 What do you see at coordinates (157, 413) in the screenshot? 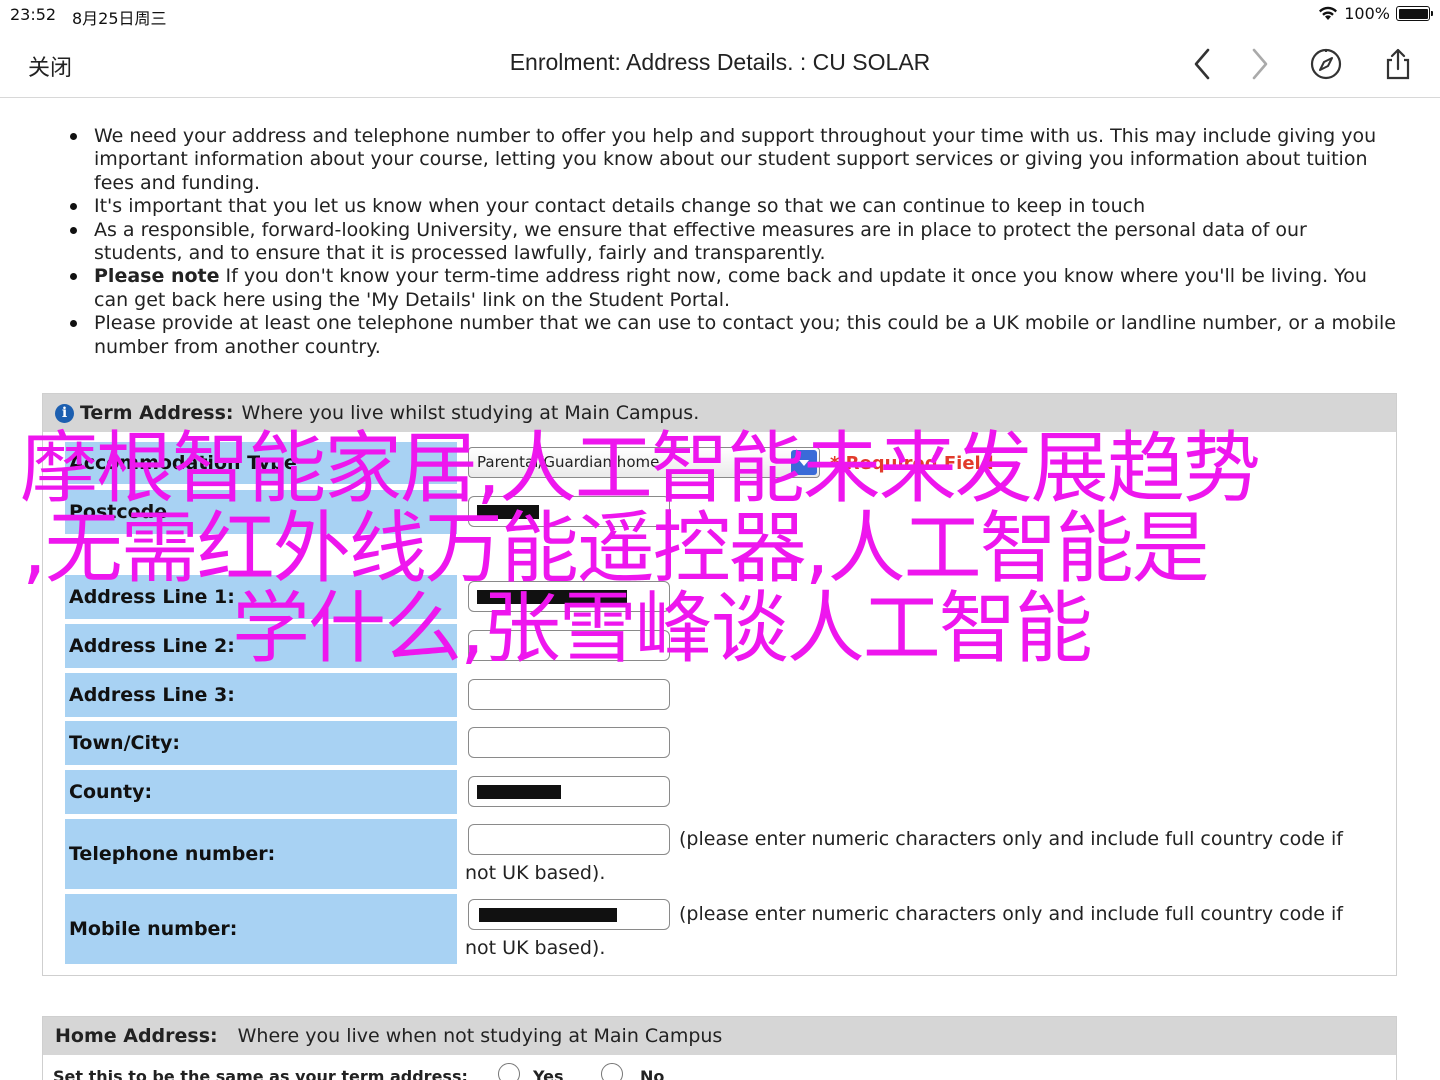
I see `term-address-title: Term Address:` at bounding box center [157, 413].